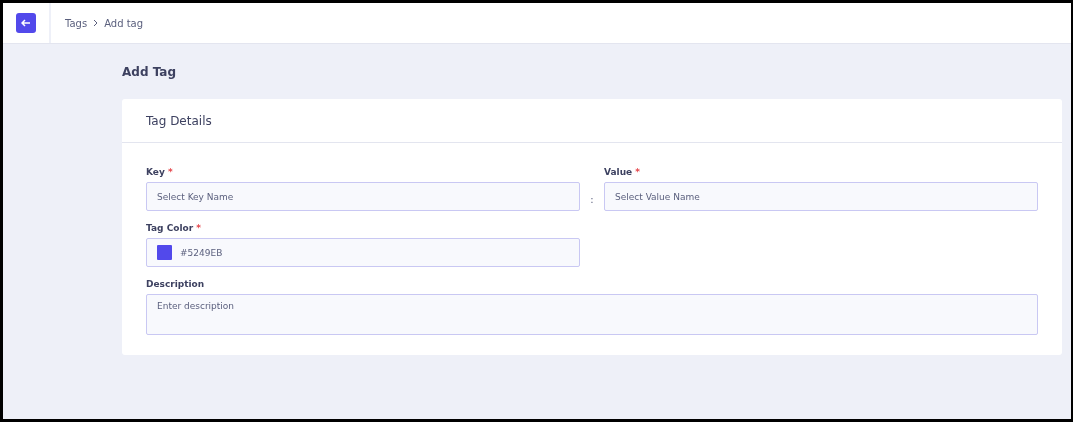 This screenshot has height=422, width=1073. I want to click on field-label: Description, so click(176, 284).